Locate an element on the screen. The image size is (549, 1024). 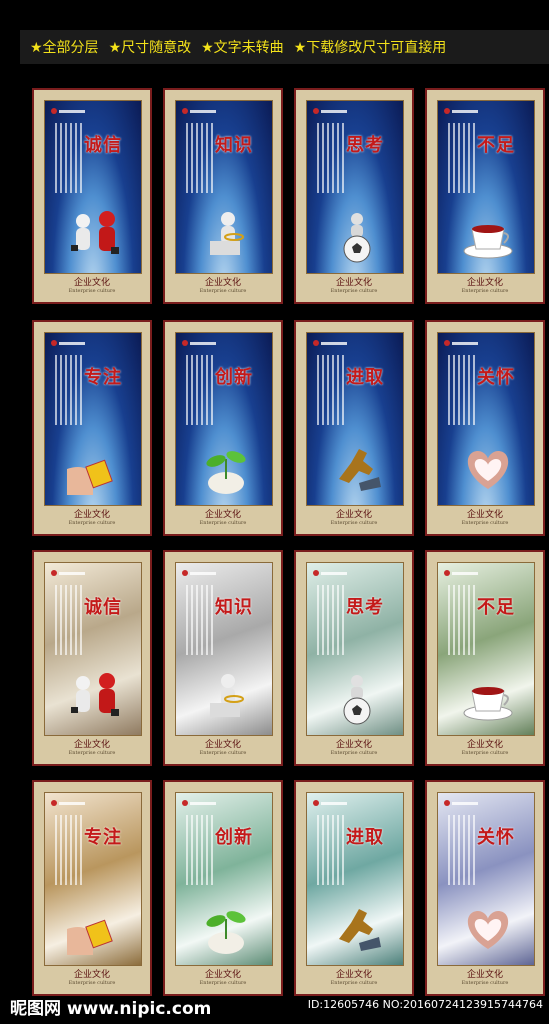
header-item: ★全部分层 is located at coordinates (64, 48).